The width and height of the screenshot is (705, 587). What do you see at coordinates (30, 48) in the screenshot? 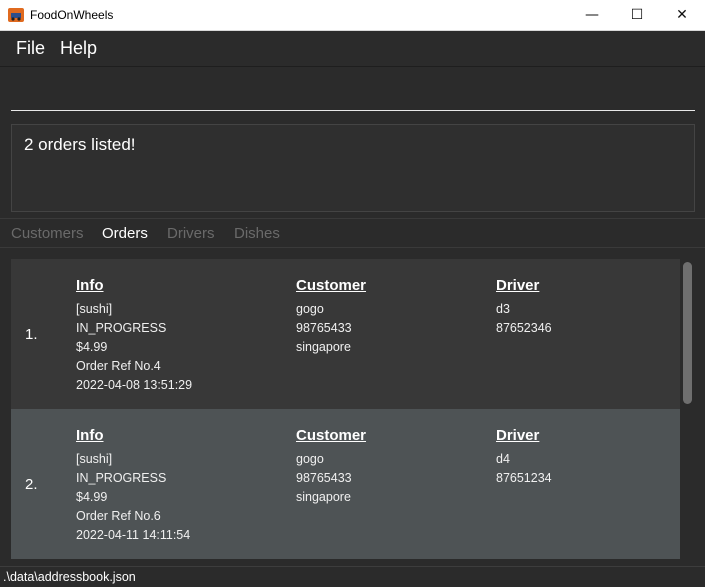
I see `menu-file: File` at bounding box center [30, 48].